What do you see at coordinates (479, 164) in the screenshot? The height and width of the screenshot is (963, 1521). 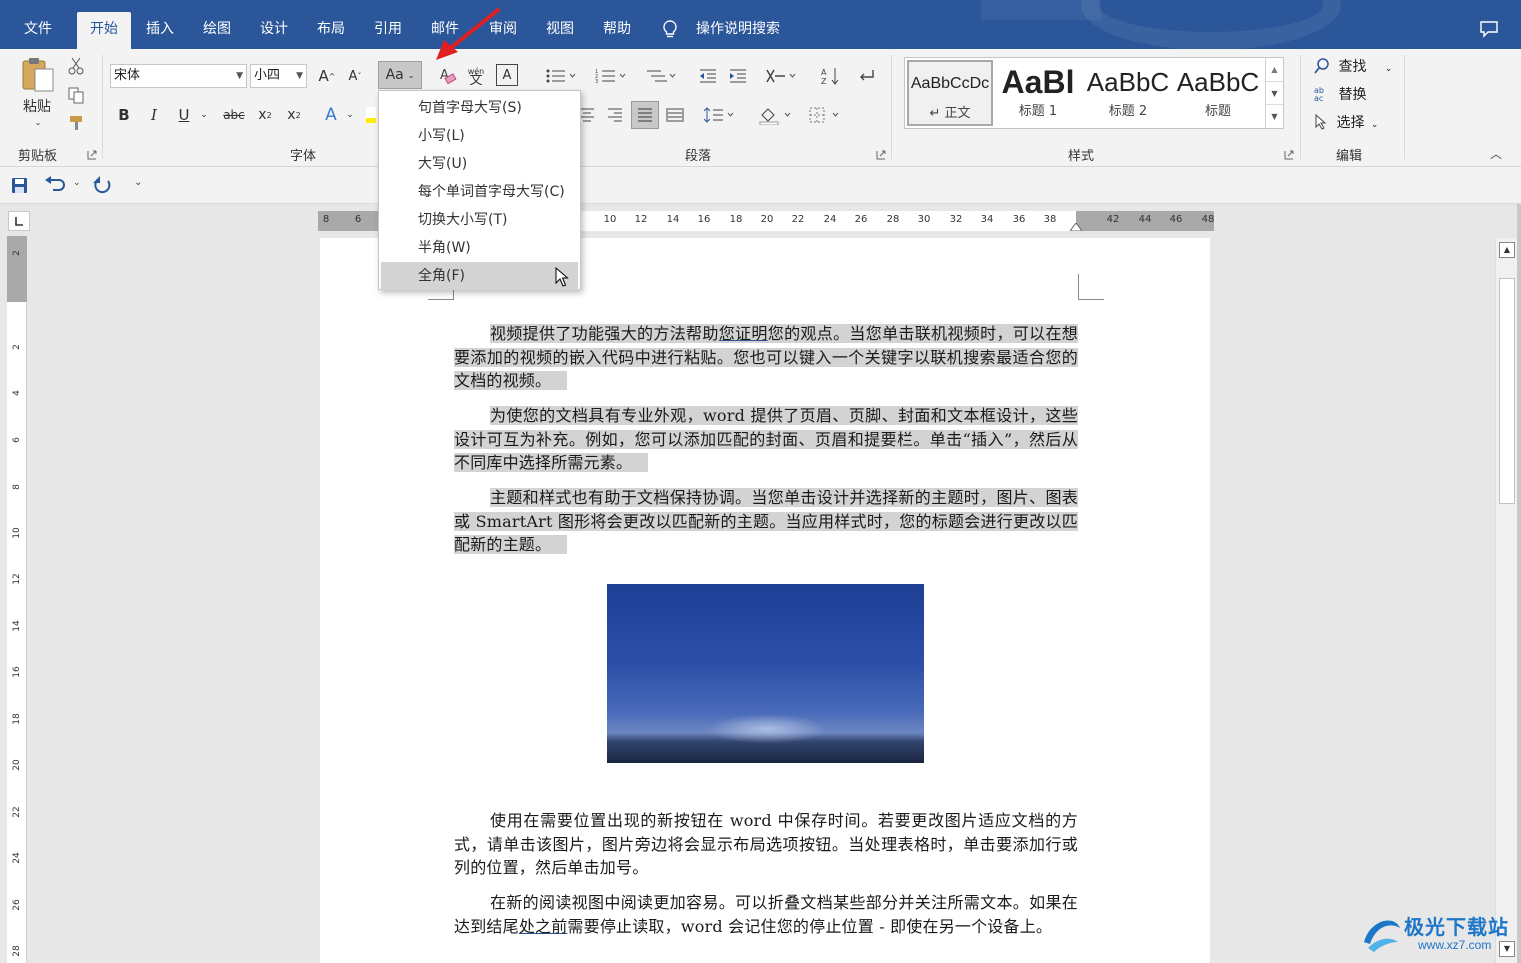 I see `menu-item-uppercase: 大写(U)` at bounding box center [479, 164].